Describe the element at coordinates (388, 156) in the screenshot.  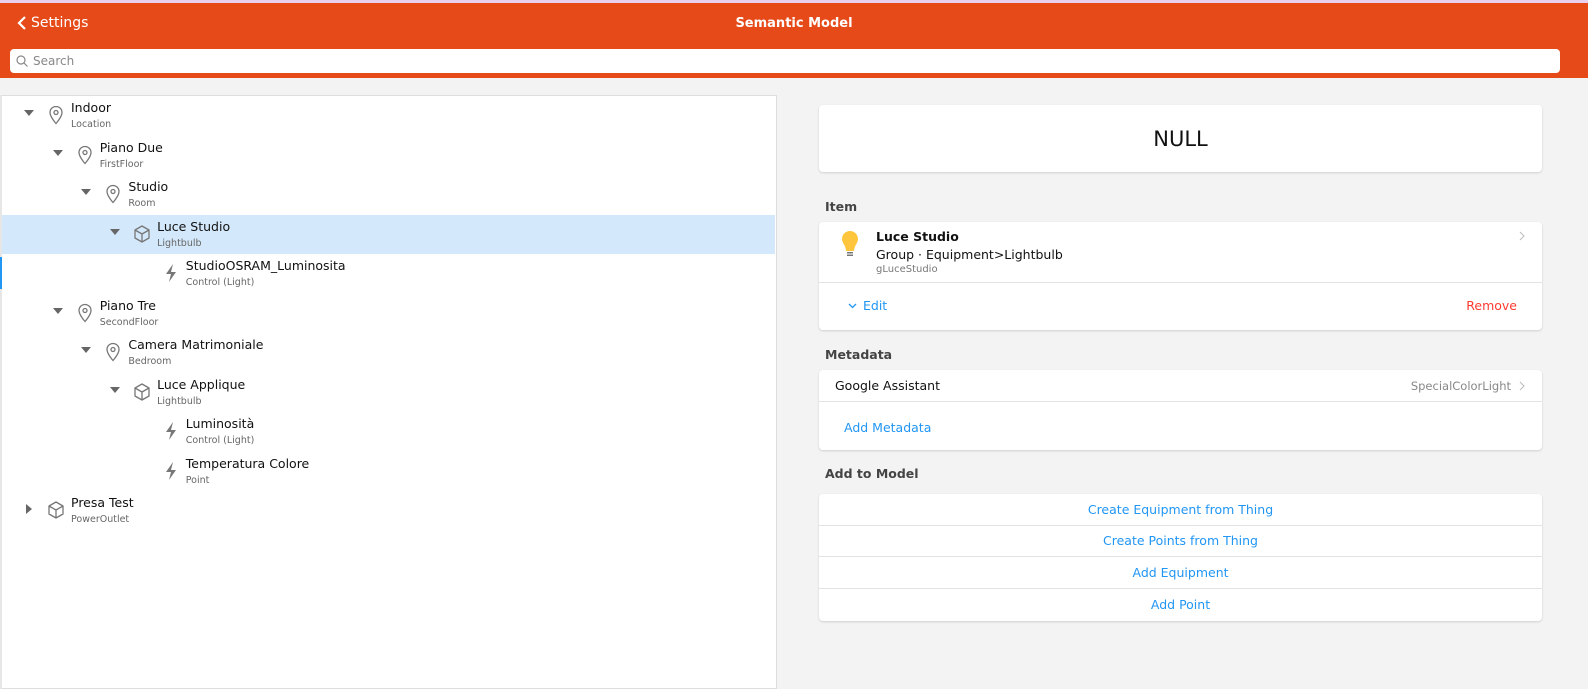
I see `tree-item: Piano Due FirstFloor` at that location.